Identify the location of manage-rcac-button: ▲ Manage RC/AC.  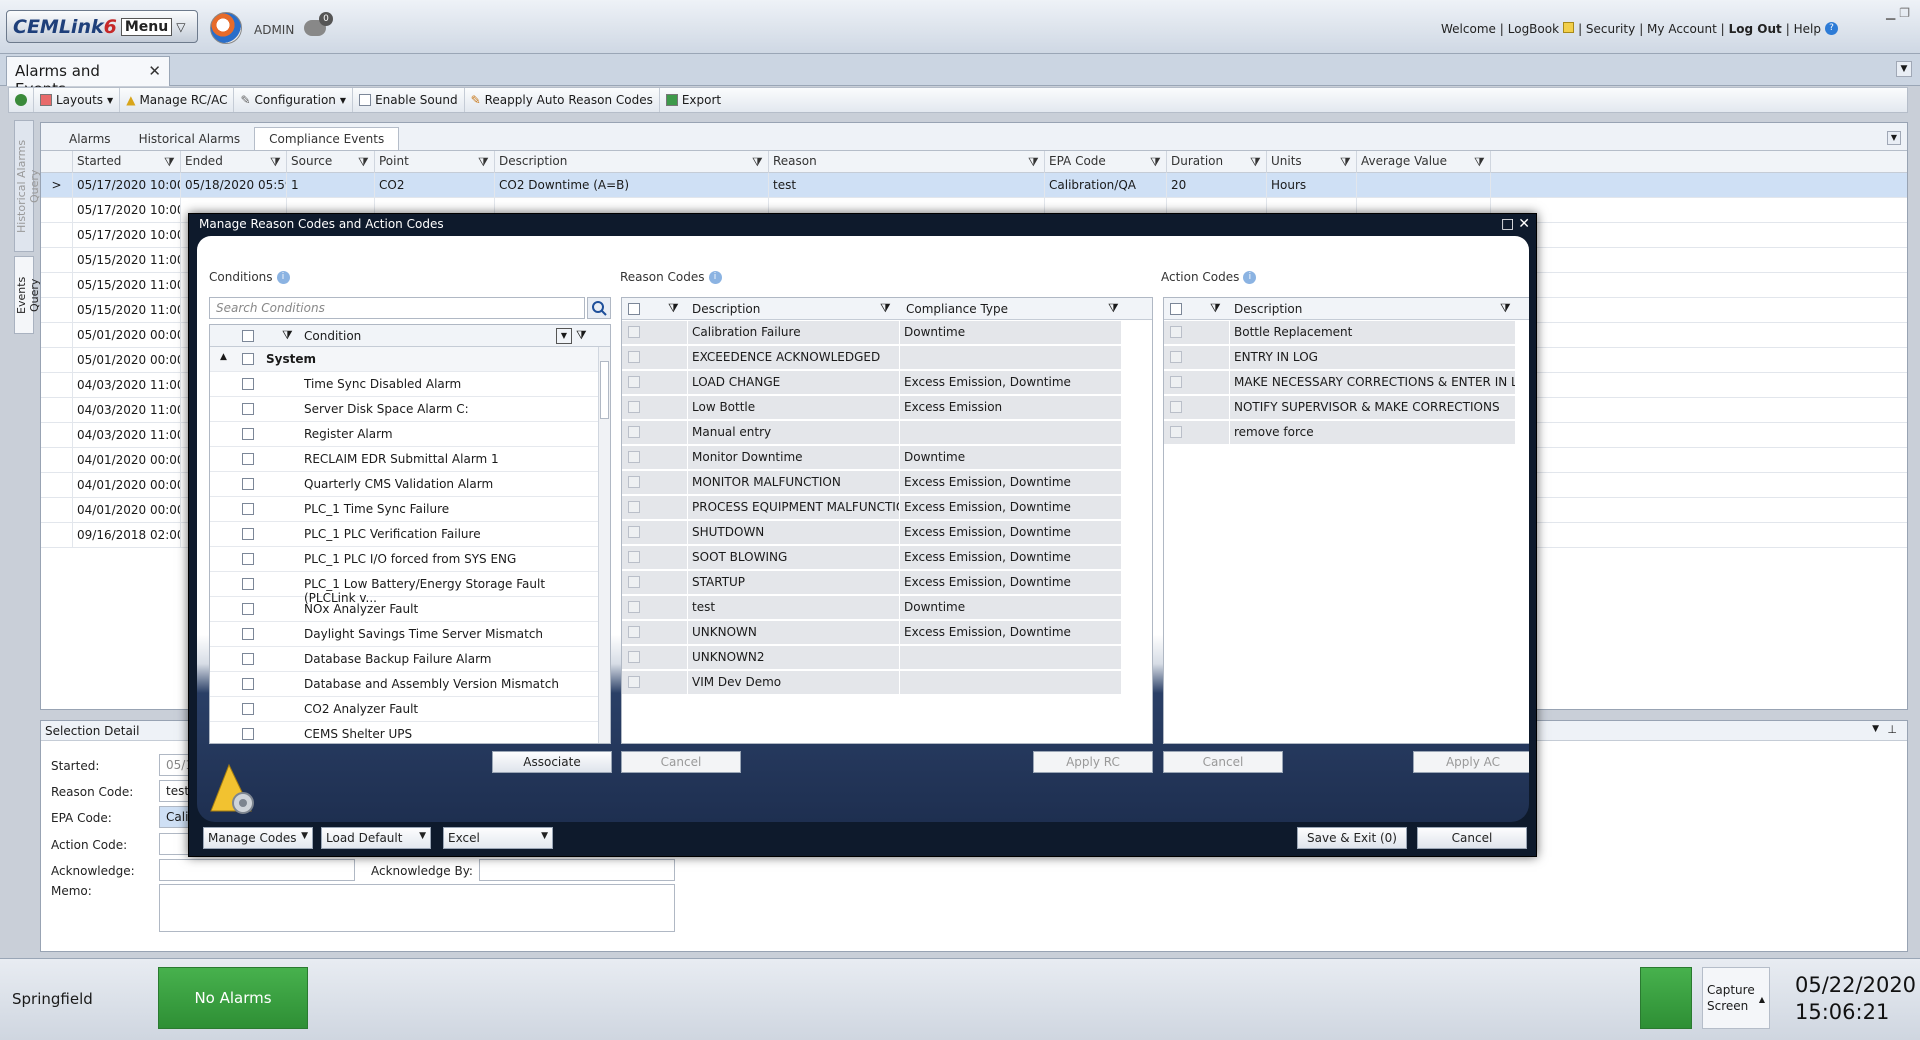
(177, 100).